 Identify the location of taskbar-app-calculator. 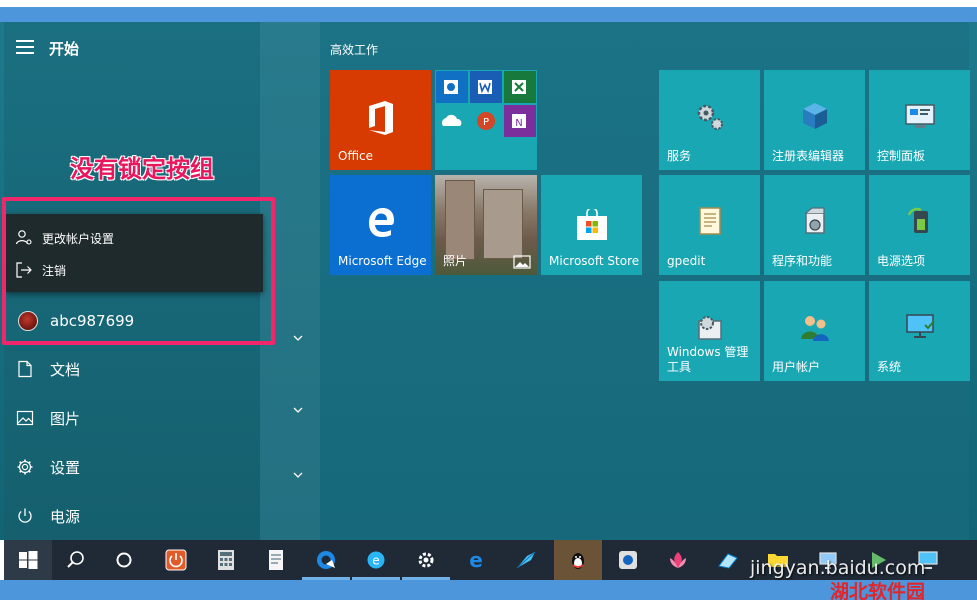
(226, 560).